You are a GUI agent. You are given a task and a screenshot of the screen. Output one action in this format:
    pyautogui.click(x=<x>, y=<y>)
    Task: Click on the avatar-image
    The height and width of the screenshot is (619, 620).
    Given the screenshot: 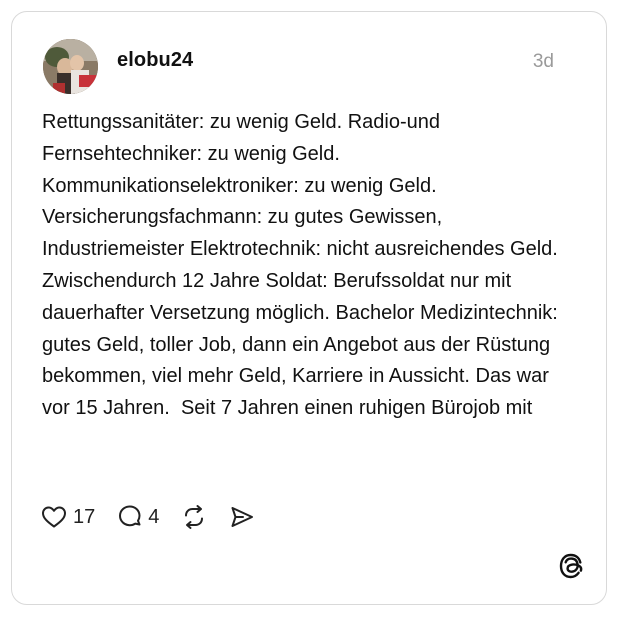 What is the action you would take?
    pyautogui.click(x=70, y=66)
    